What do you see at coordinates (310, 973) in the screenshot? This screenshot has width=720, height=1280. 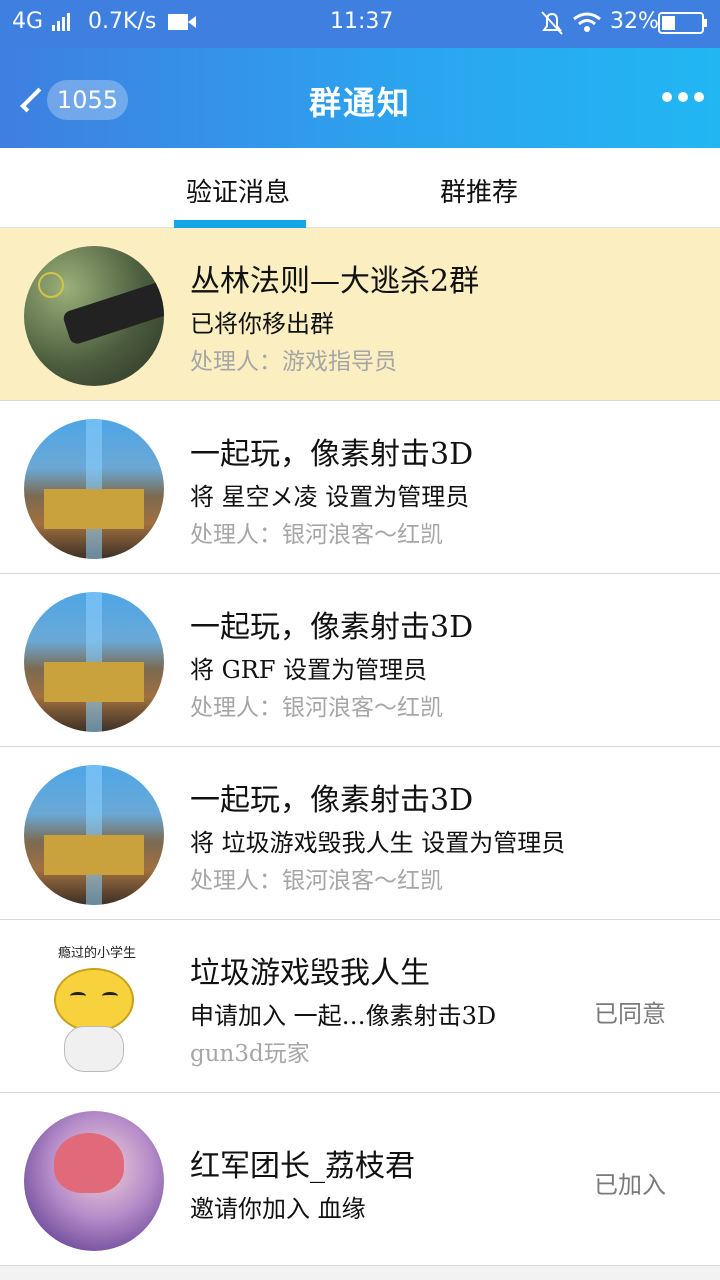 I see `item-title: 垃圾游戏毁我人生` at bounding box center [310, 973].